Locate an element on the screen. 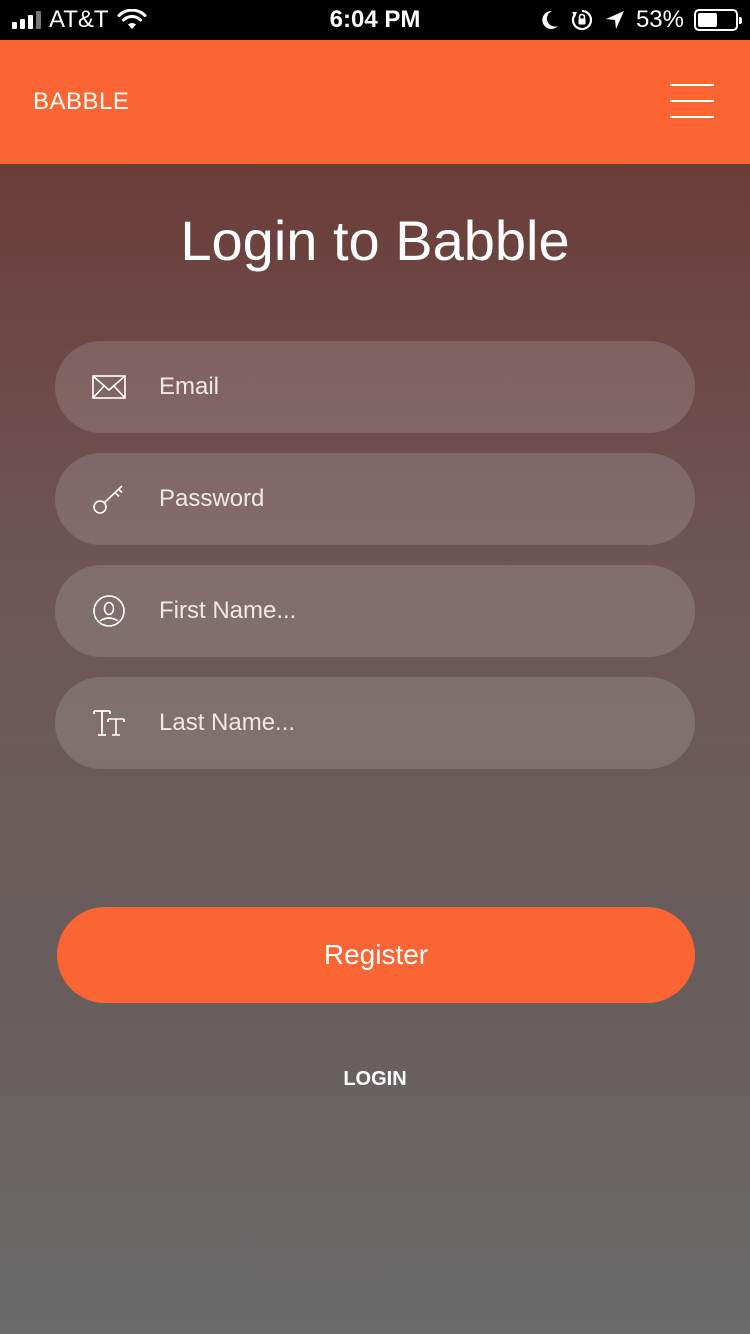 The height and width of the screenshot is (1334, 750). status-right: 53% is located at coordinates (641, 20).